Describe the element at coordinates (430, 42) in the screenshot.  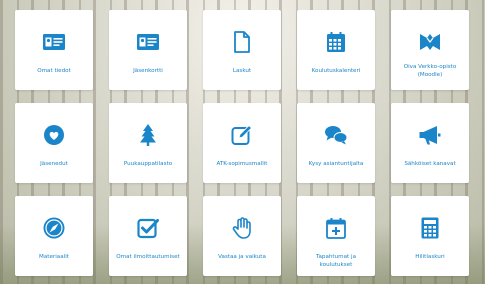
I see `oiva-logo-icon` at that location.